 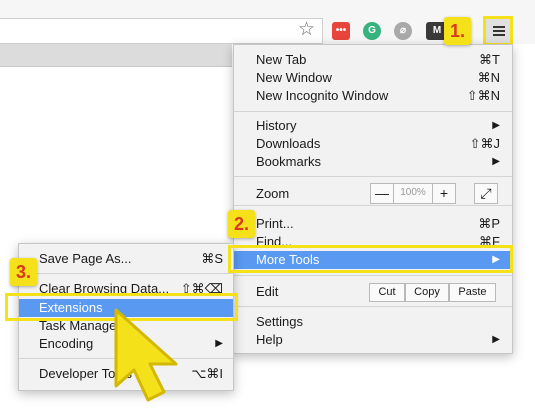 What do you see at coordinates (373, 224) in the screenshot?
I see `menu-item-print: Print... ⌘P` at bounding box center [373, 224].